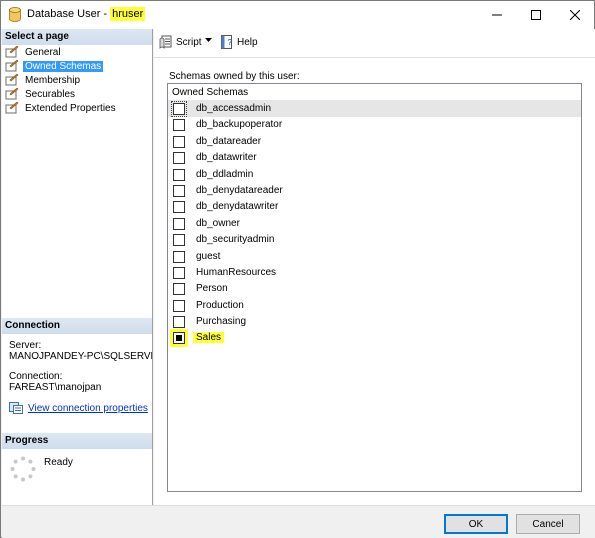  Describe the element at coordinates (229, 141) in the screenshot. I see `schema-name: db_datareader` at that location.